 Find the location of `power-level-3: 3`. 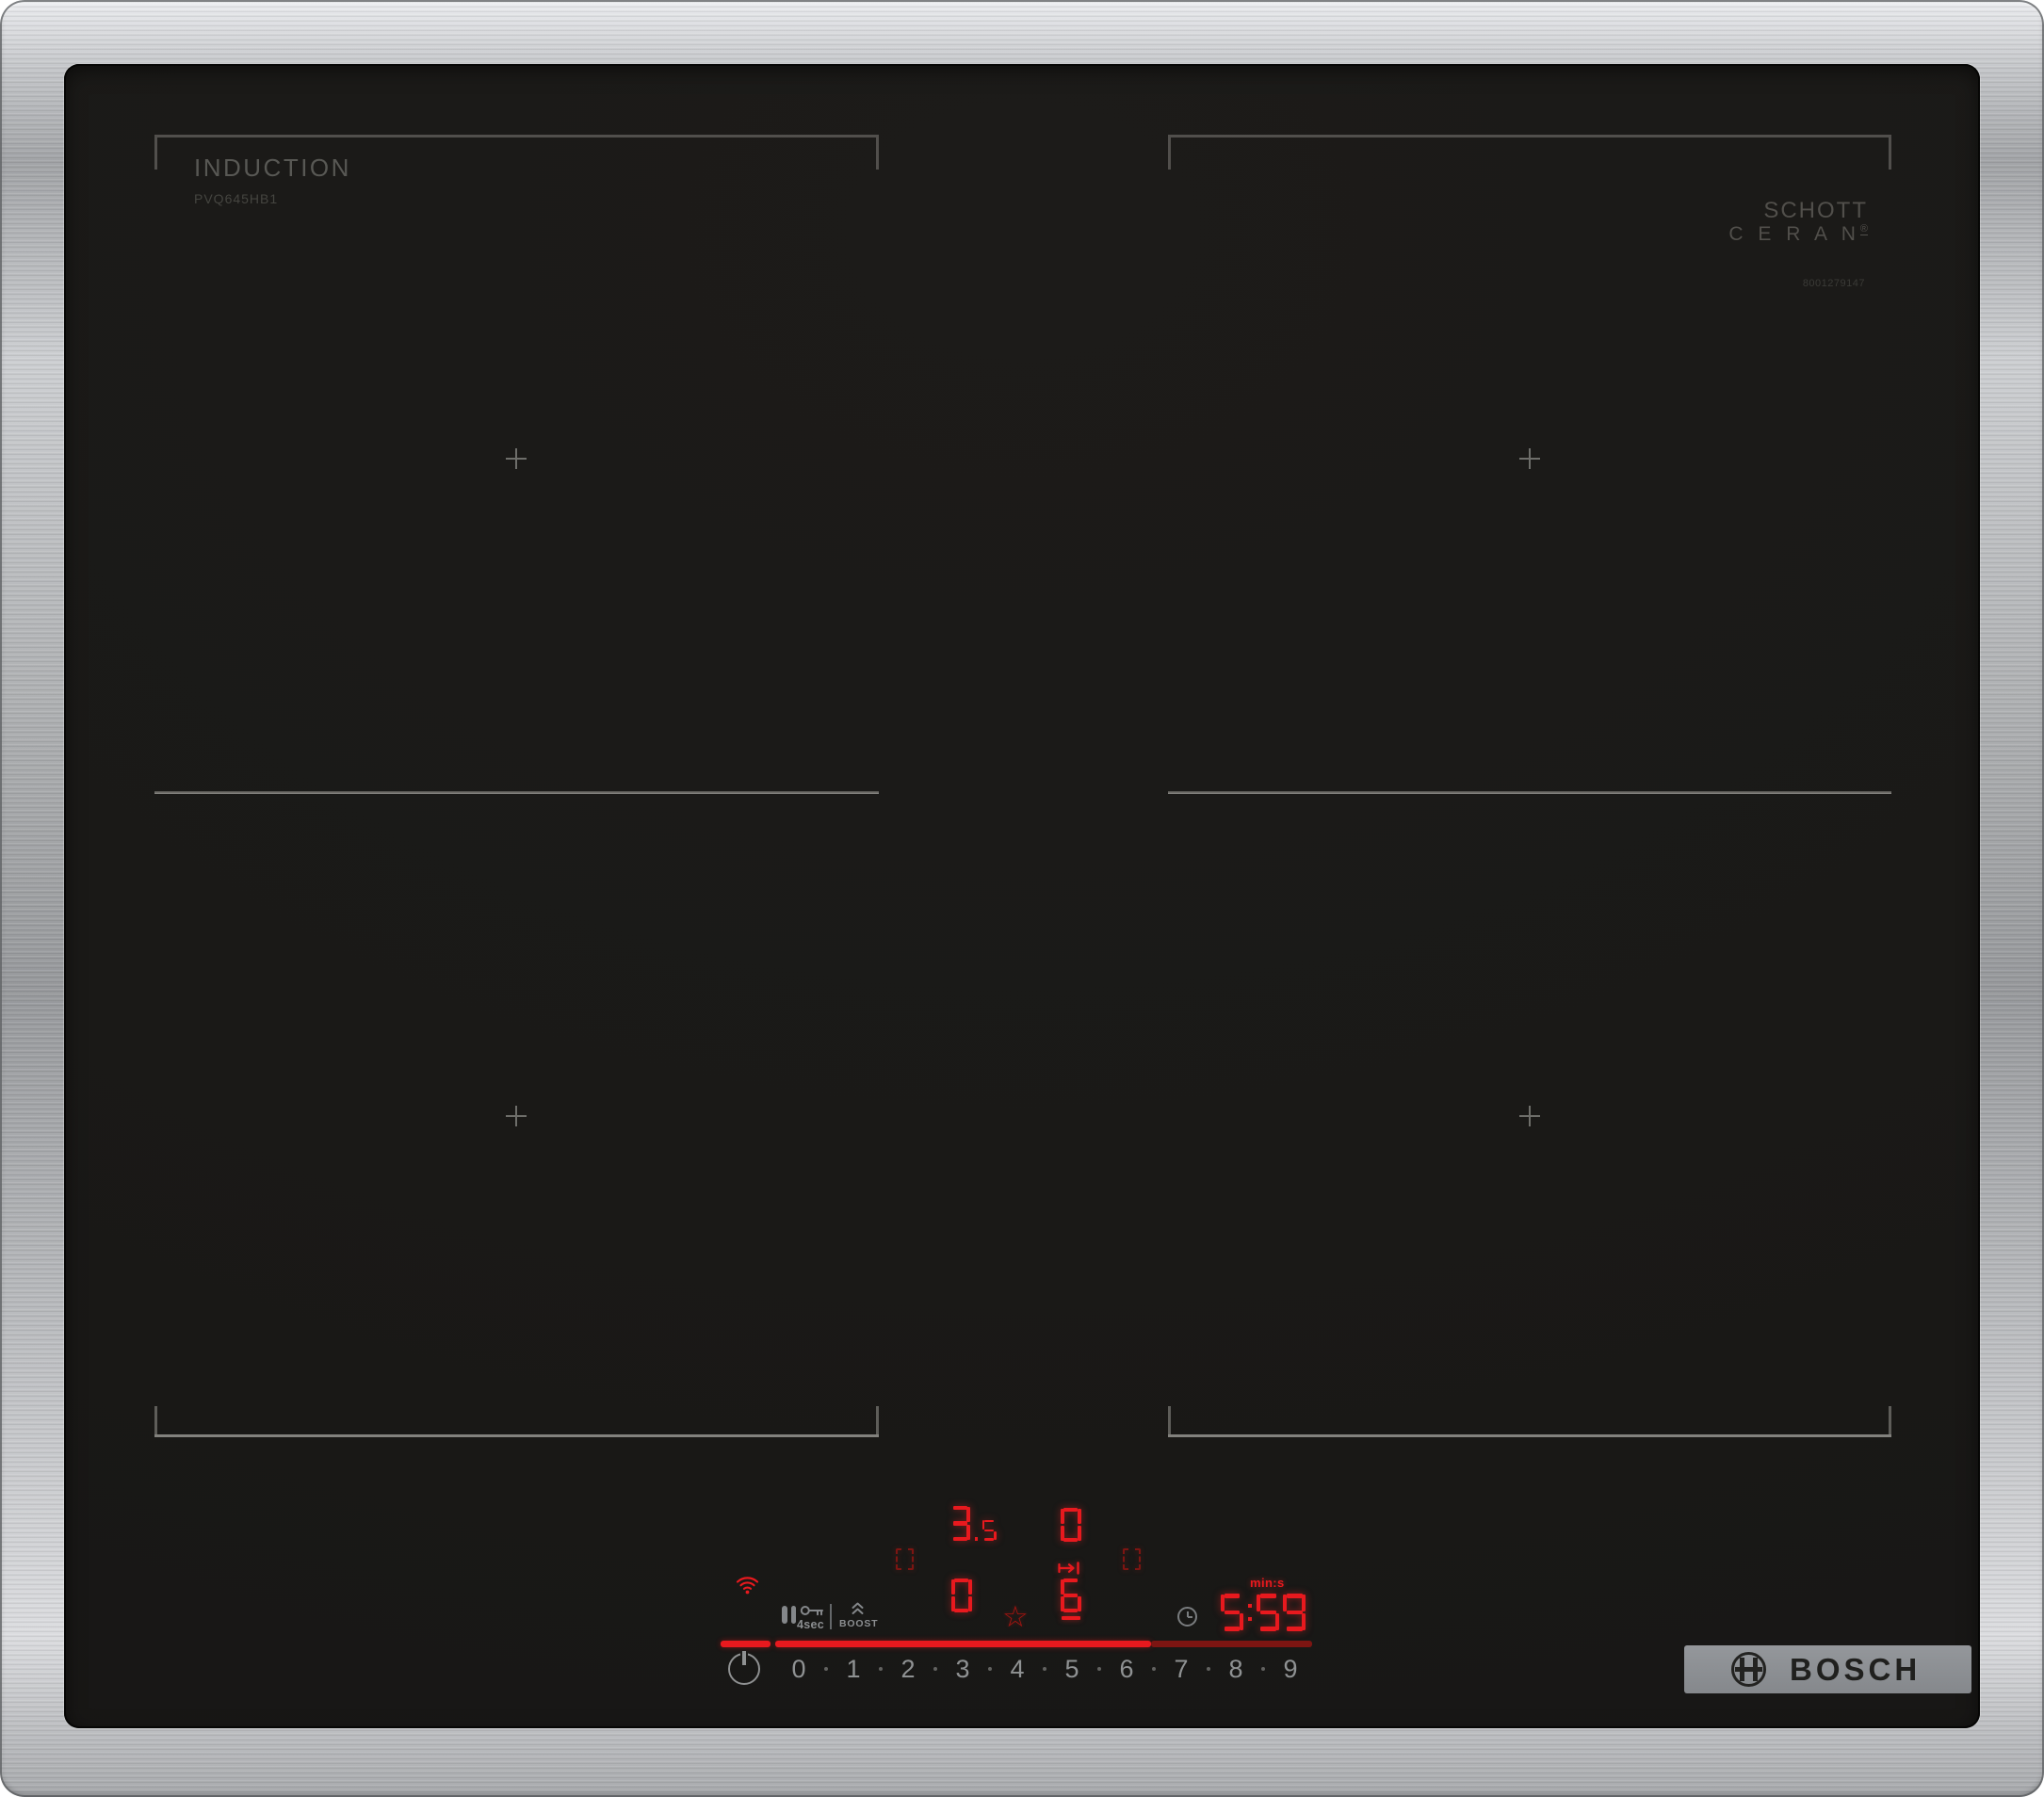

power-level-3: 3 is located at coordinates (963, 1669).